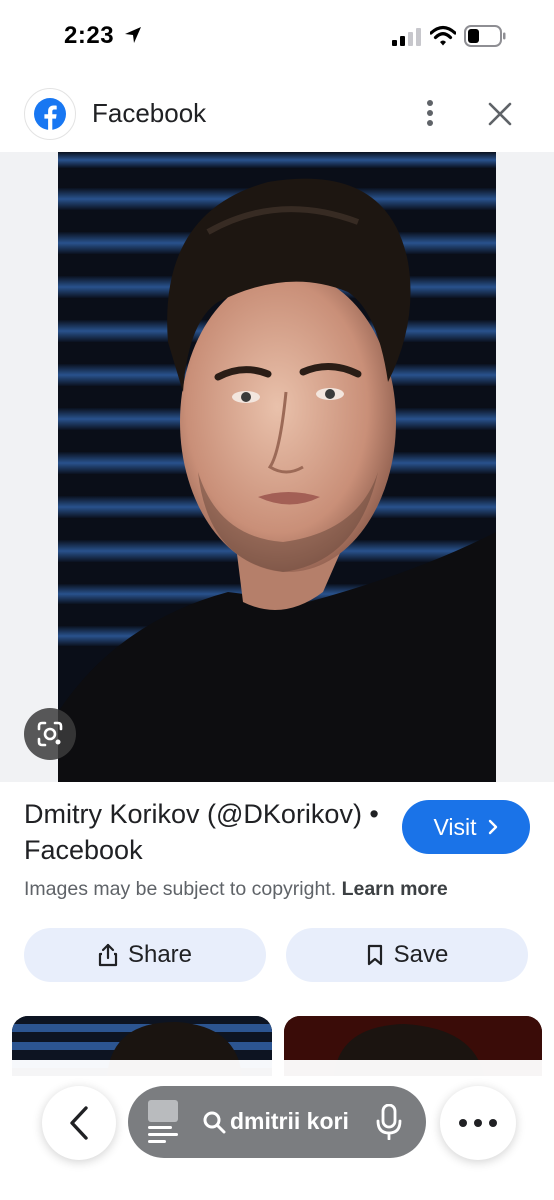 This screenshot has width=554, height=1200. What do you see at coordinates (204, 832) in the screenshot?
I see `result-title: Dmitry Korikov (@DKorikov) • Facebook` at bounding box center [204, 832].